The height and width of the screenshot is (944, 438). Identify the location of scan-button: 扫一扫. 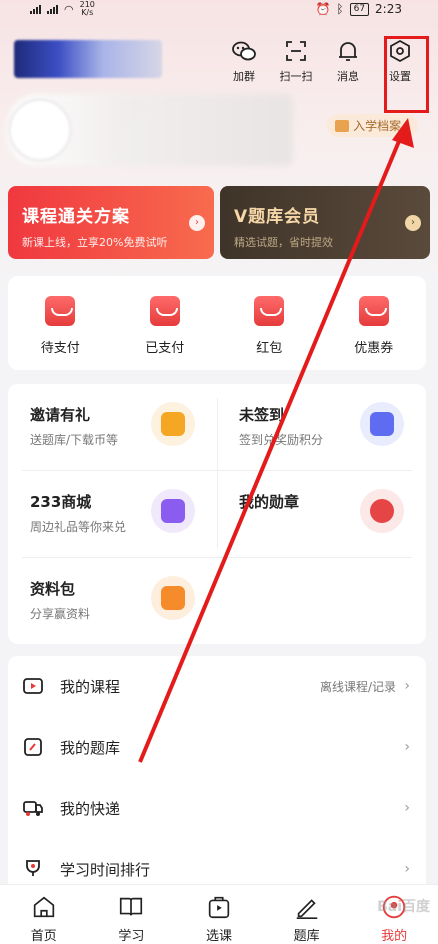
(296, 61).